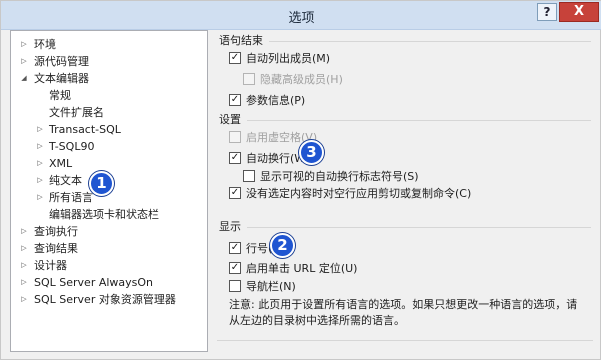 This screenshot has width=601, height=360. I want to click on callout-badge-1: 1, so click(101, 183).